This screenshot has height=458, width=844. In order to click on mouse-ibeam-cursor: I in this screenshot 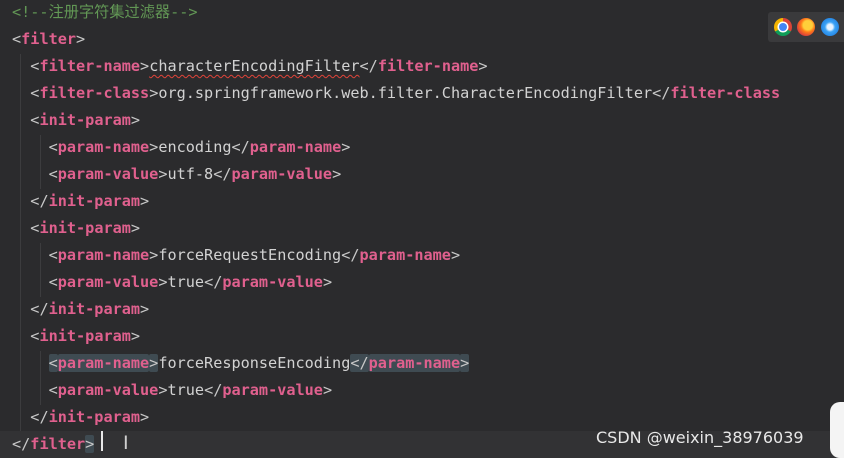, I will do `click(126, 443)`.